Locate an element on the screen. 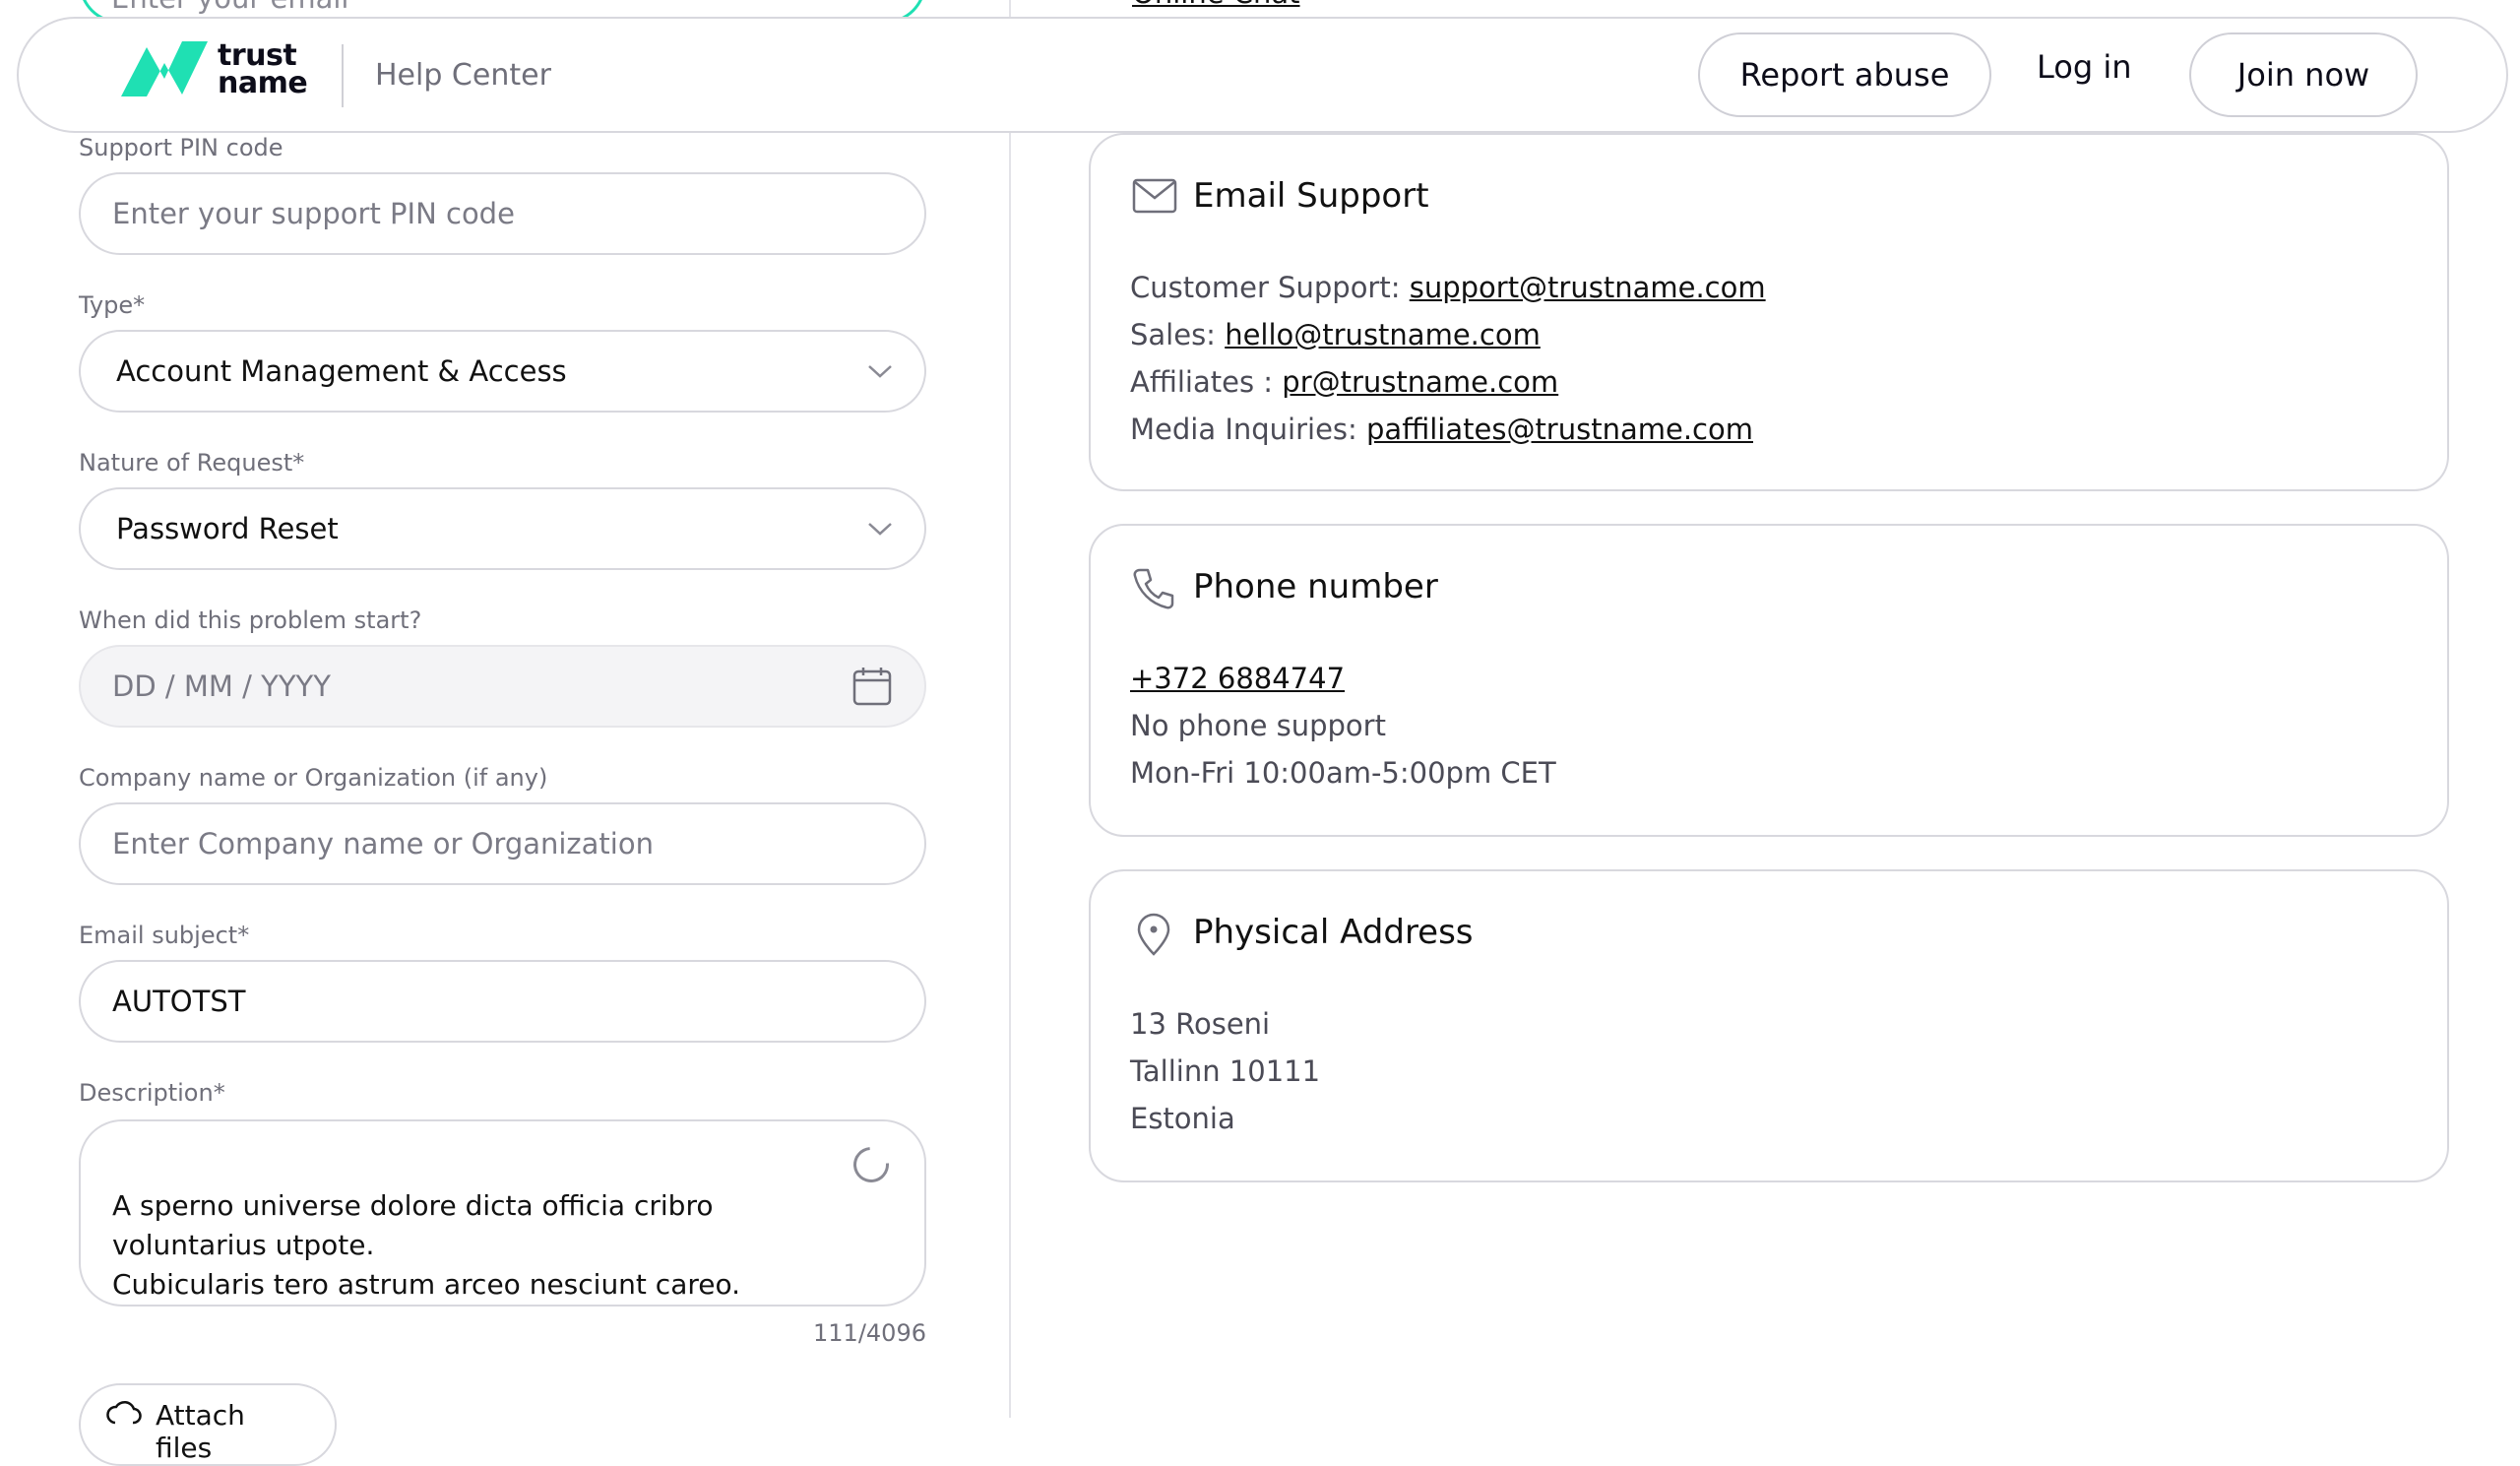 The image size is (2520, 1466). loading-spinner-icon is located at coordinates (871, 1165).